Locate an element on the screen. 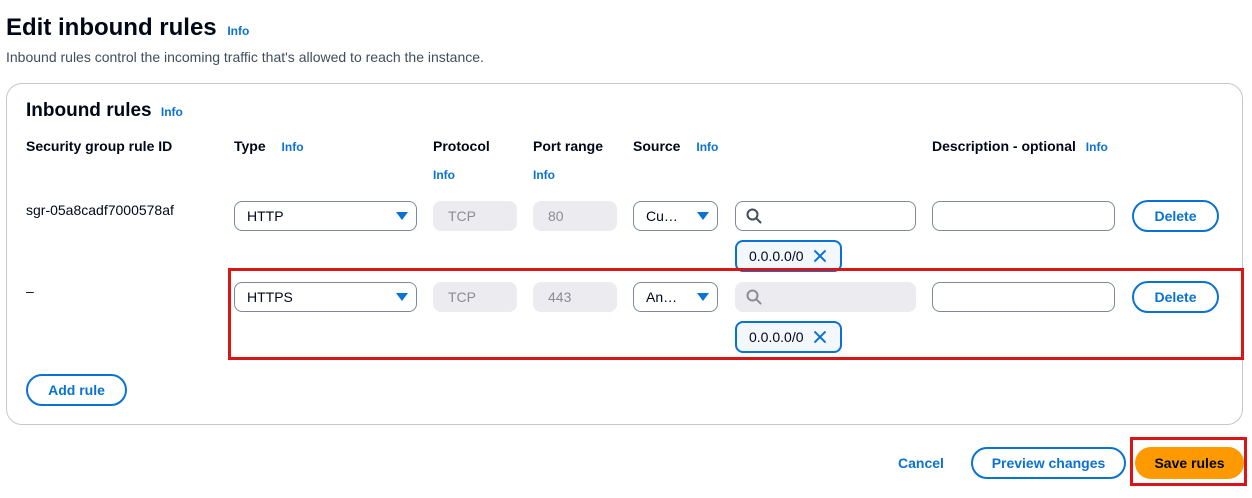  cancel-button: Cancel is located at coordinates (921, 463).